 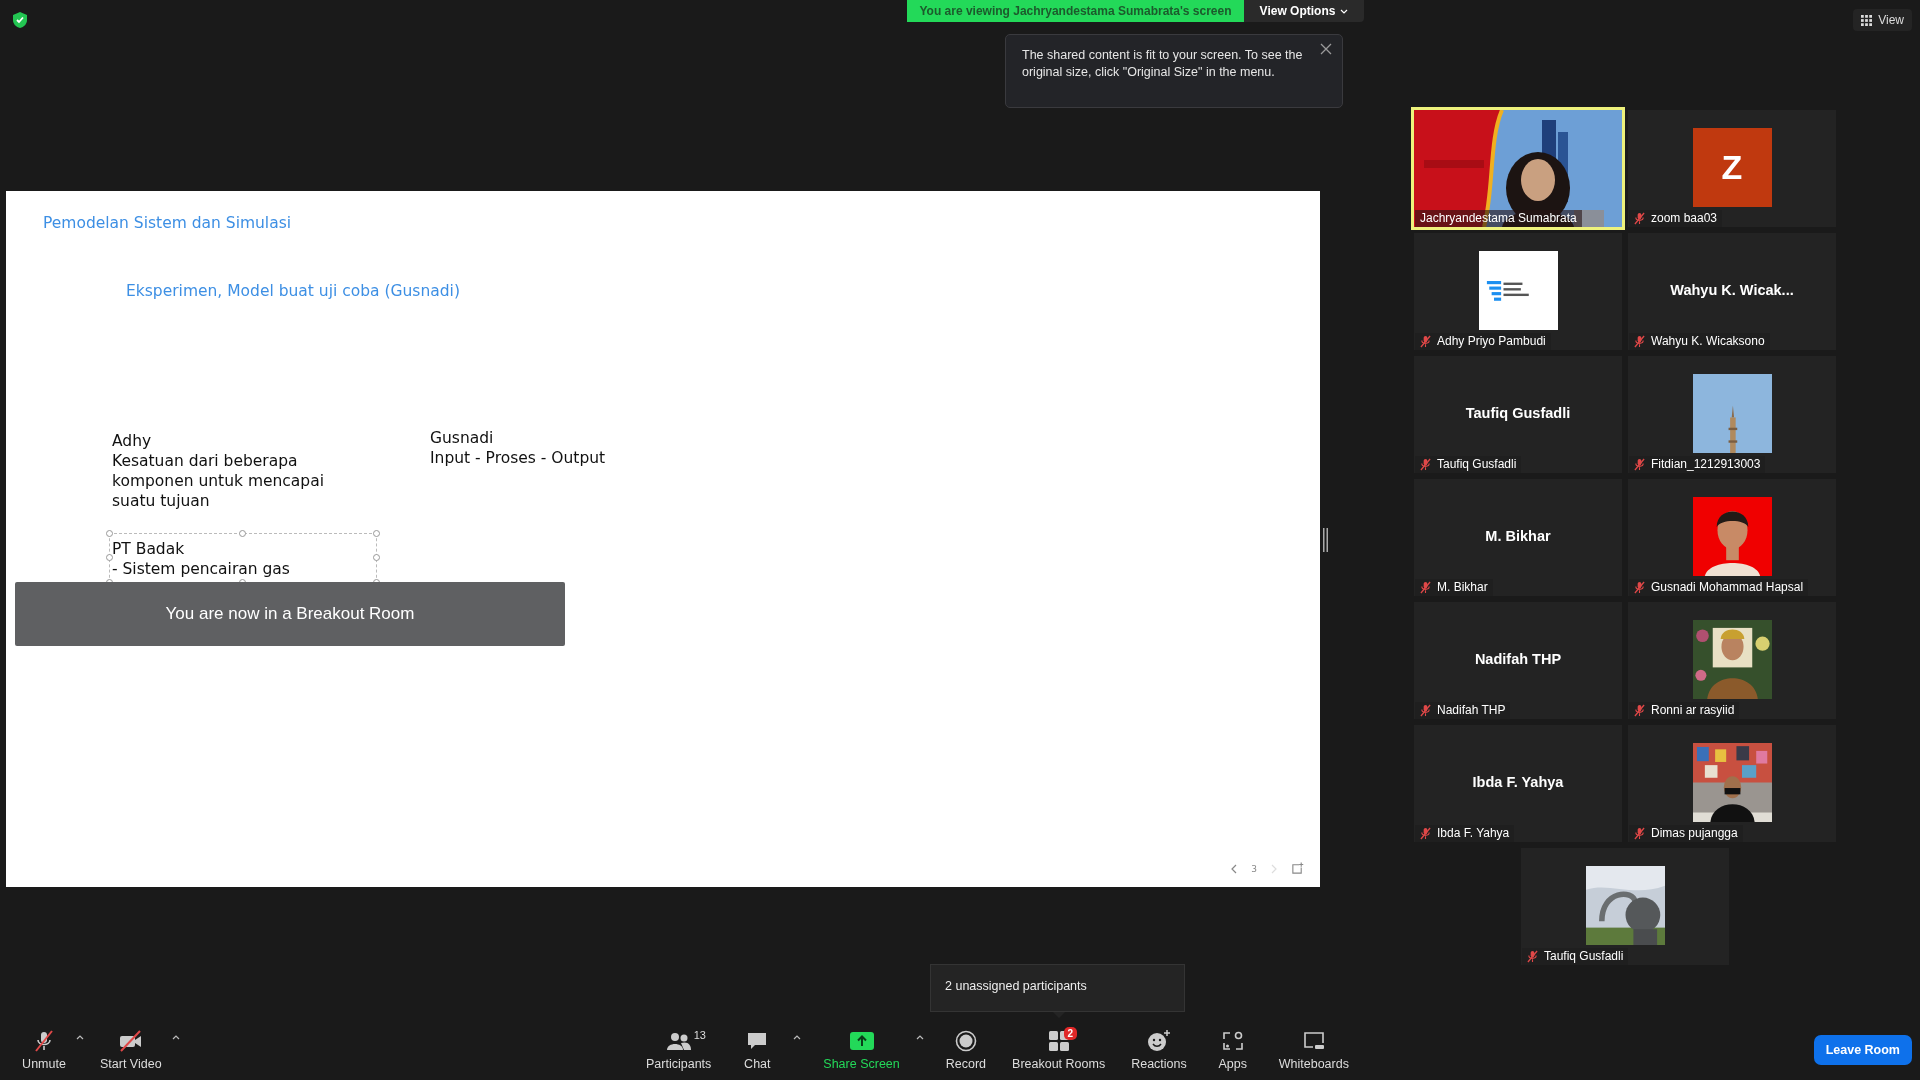 I want to click on page-number: 3, so click(x=1254, y=868).